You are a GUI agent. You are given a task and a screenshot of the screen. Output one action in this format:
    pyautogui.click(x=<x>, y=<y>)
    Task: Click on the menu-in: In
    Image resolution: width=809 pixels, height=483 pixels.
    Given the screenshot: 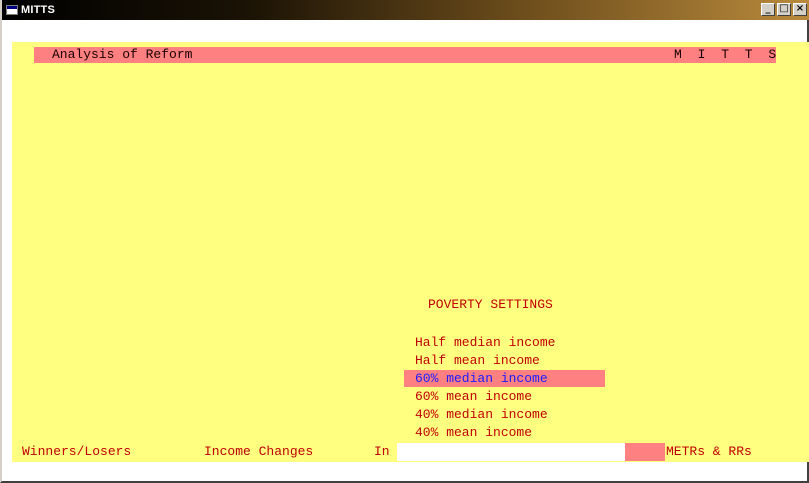 What is the action you would take?
    pyautogui.click(x=382, y=452)
    